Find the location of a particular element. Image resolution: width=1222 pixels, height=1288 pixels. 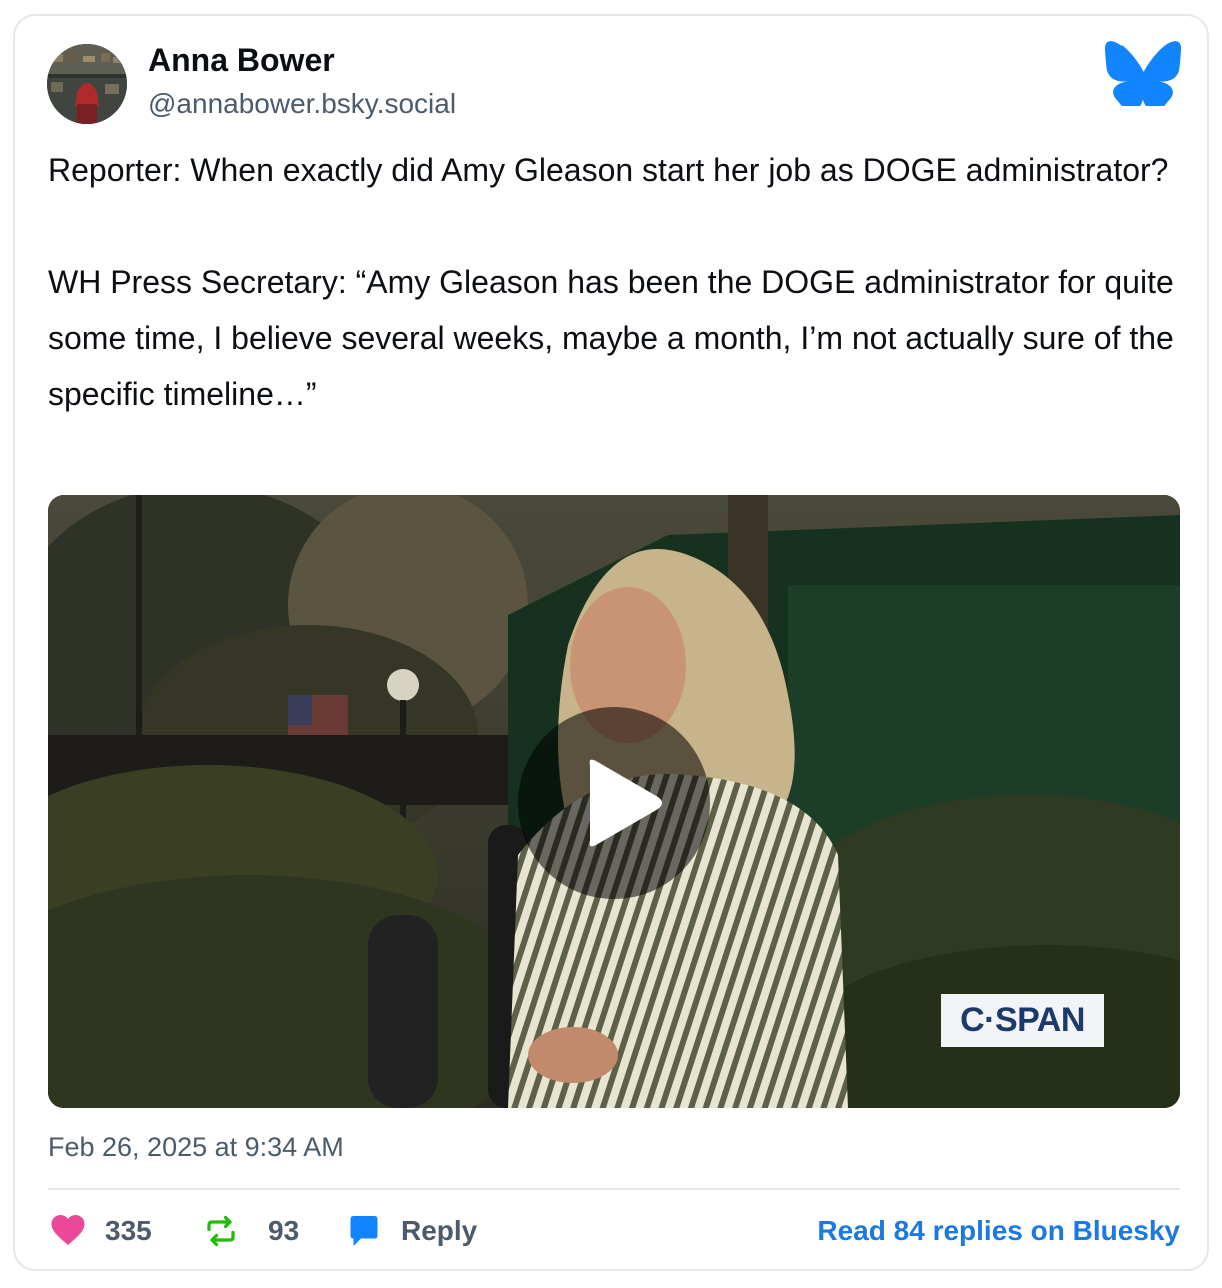

like-button: 335 is located at coordinates (113, 1231).